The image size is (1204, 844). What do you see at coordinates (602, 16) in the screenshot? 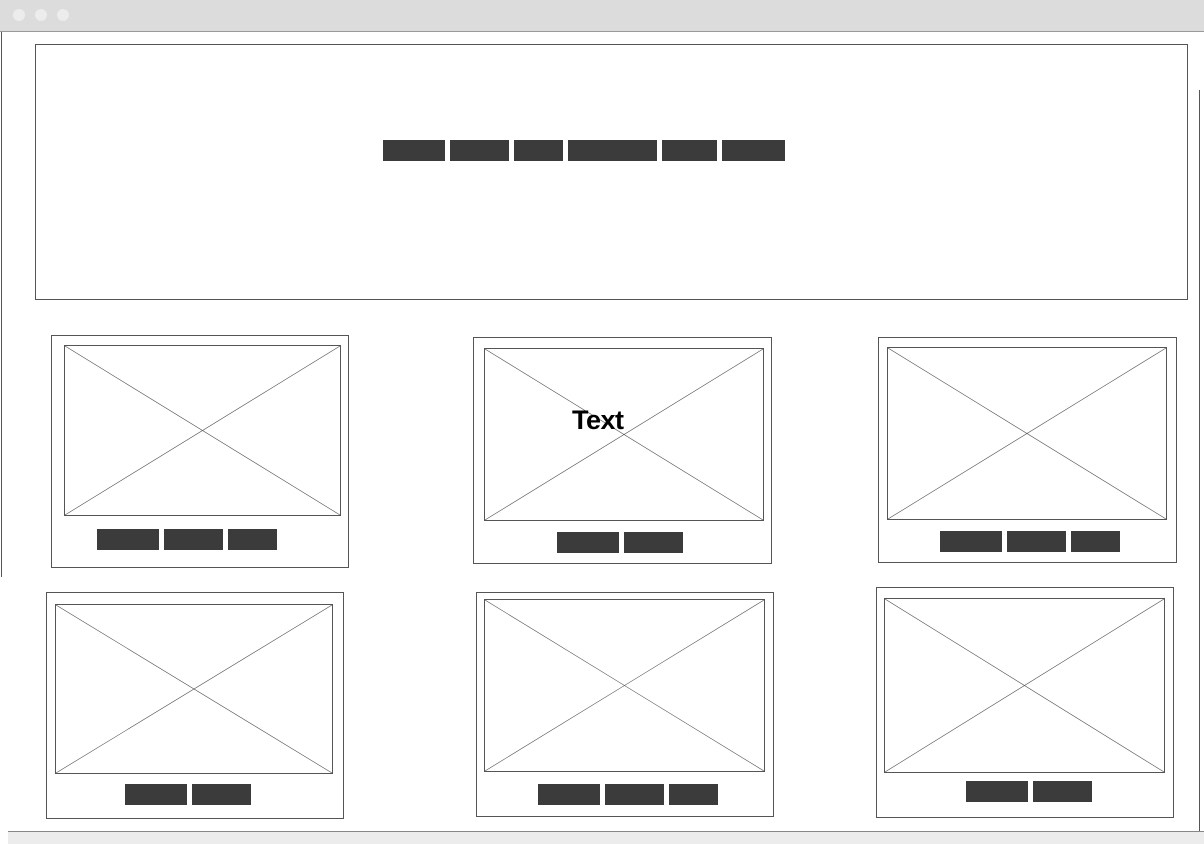
I see `window-titlebar` at bounding box center [602, 16].